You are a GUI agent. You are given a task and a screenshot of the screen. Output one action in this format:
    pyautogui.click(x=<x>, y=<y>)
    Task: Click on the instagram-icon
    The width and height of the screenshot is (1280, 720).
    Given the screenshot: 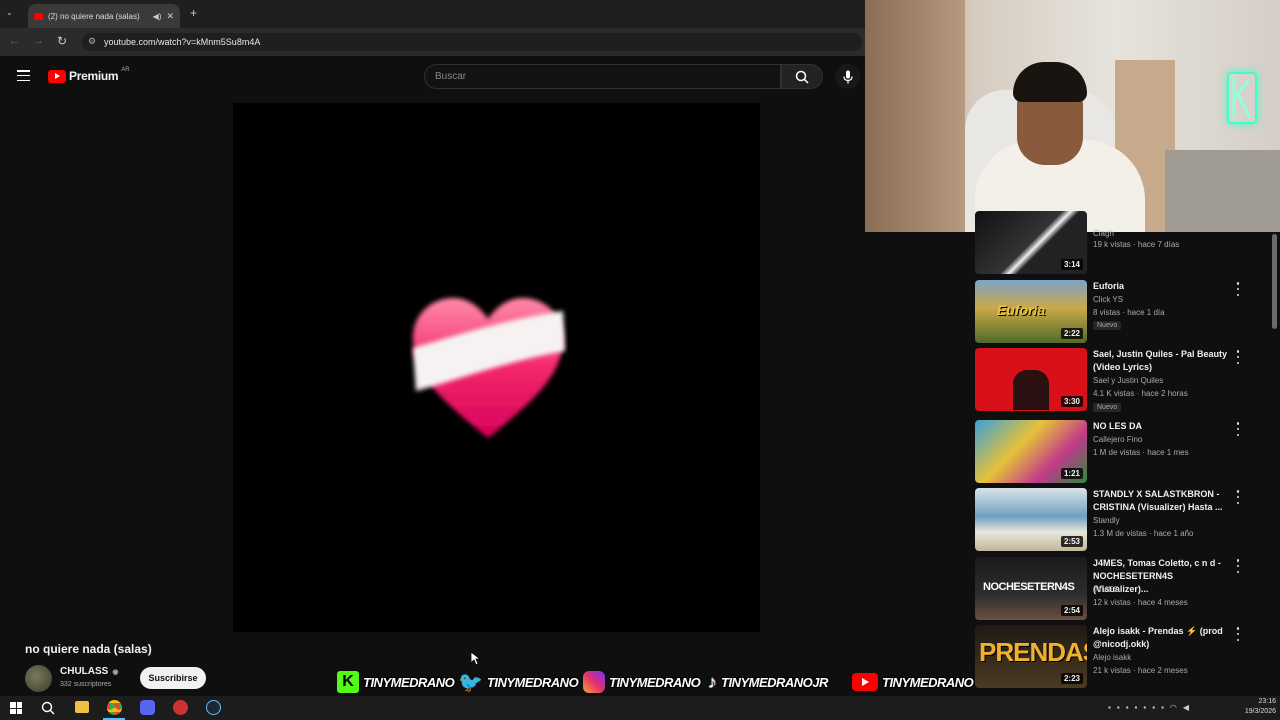 What is the action you would take?
    pyautogui.click(x=594, y=682)
    